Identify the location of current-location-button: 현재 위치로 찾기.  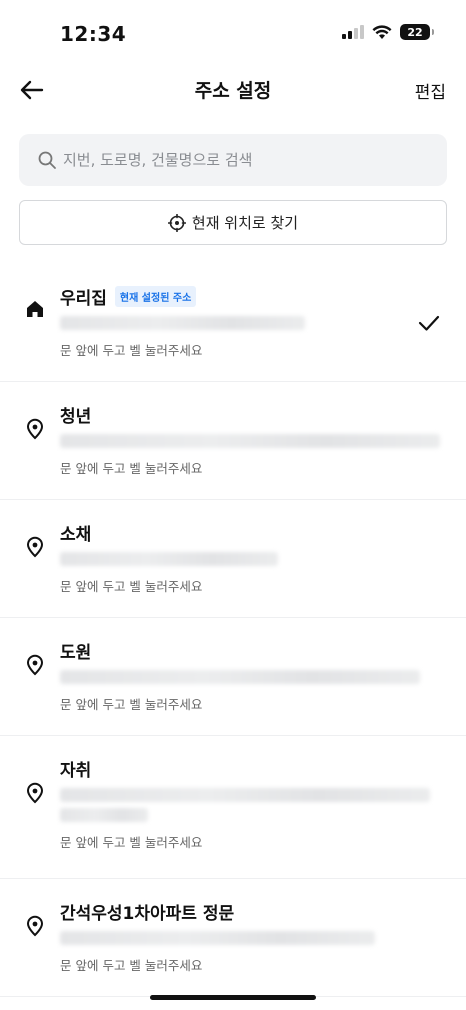
(233, 222).